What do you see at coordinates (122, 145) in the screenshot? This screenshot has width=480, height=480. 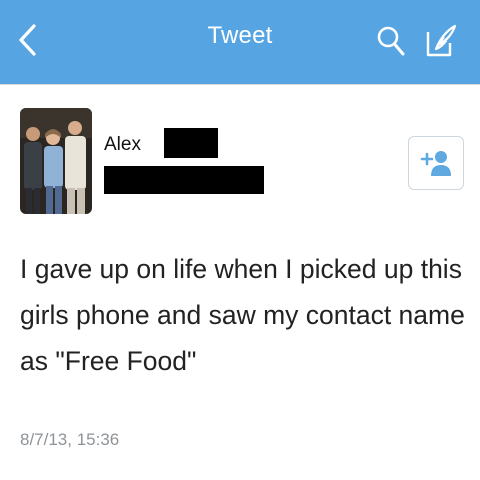 I see `author-name: Alex` at bounding box center [122, 145].